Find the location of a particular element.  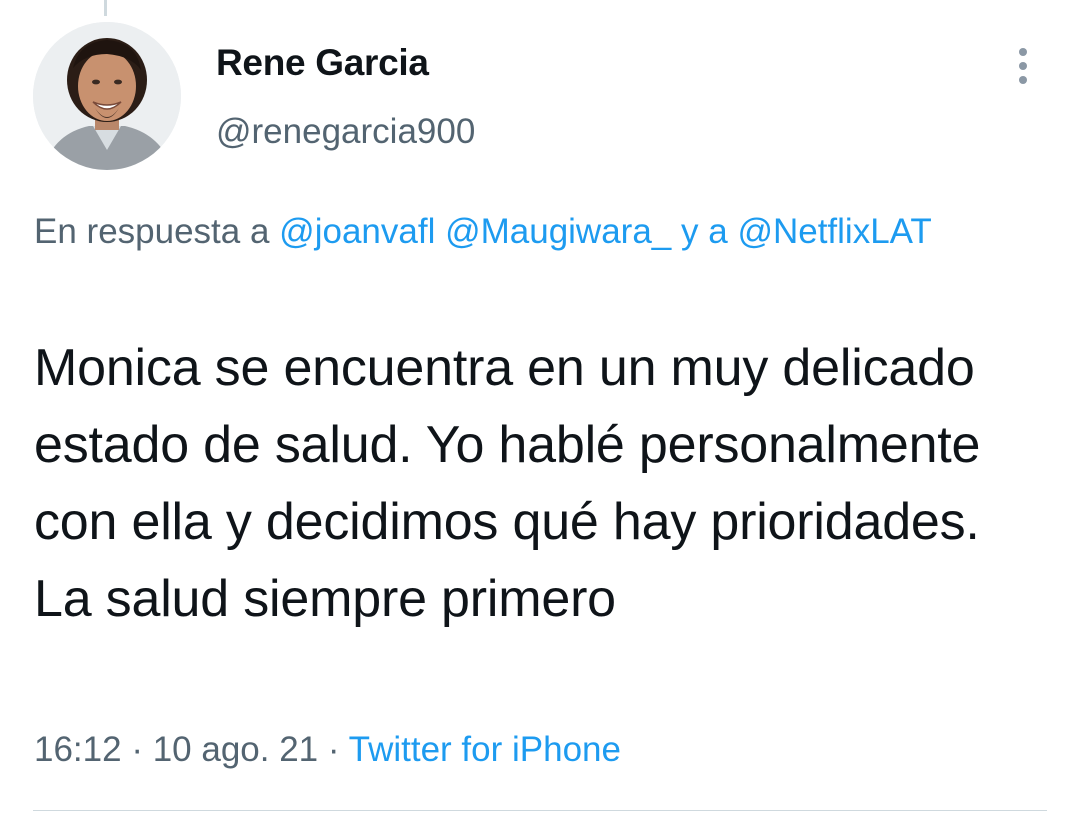

divider is located at coordinates (540, 810).